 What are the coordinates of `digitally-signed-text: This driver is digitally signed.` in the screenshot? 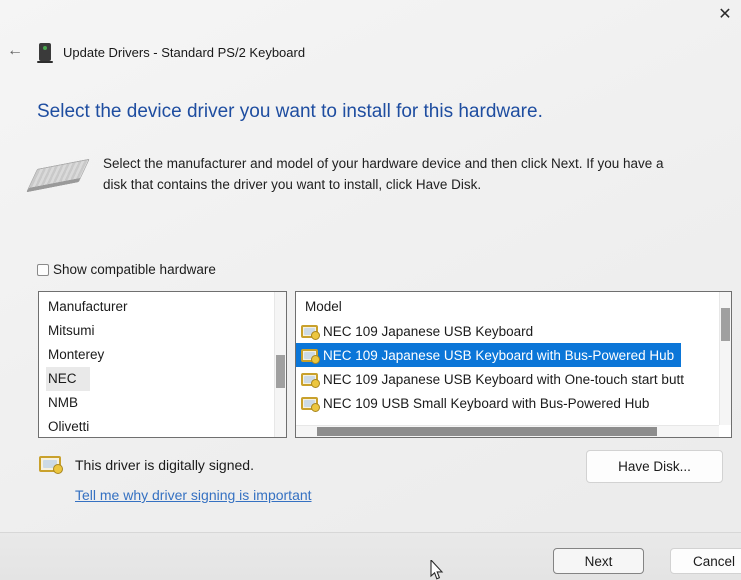 It's located at (164, 465).